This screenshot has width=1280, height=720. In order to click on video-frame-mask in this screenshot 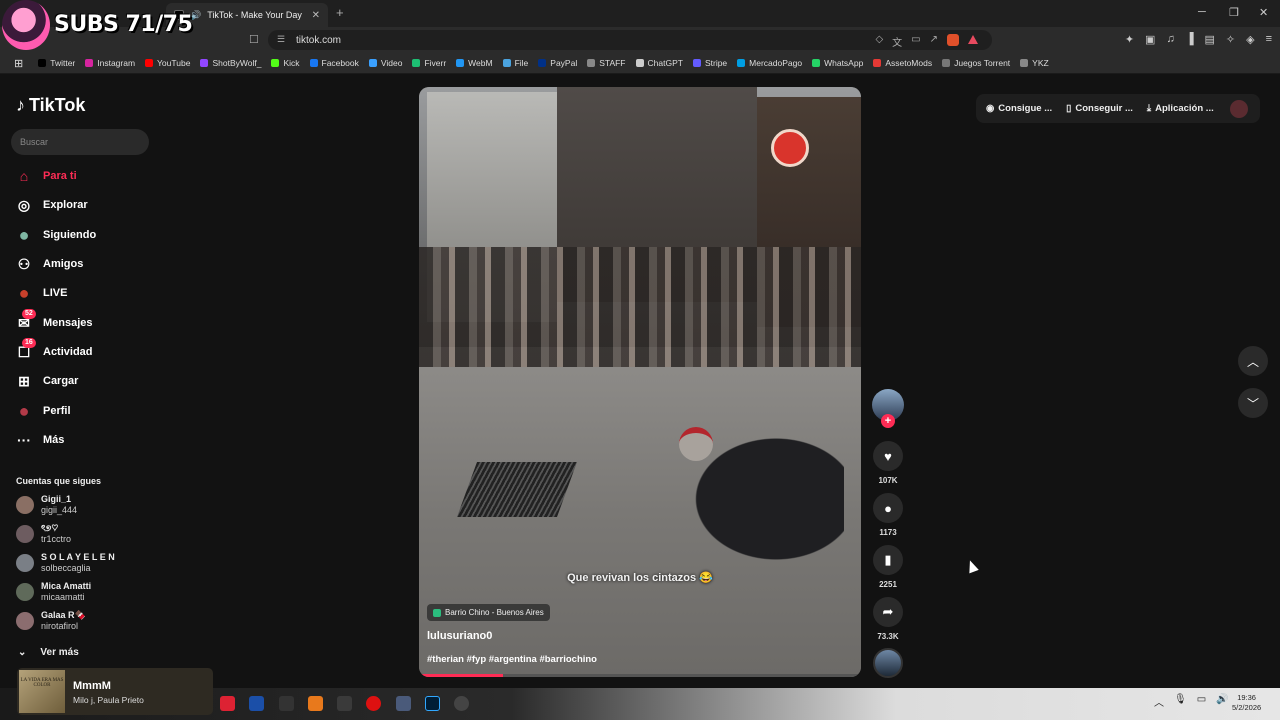, I will do `click(696, 444)`.